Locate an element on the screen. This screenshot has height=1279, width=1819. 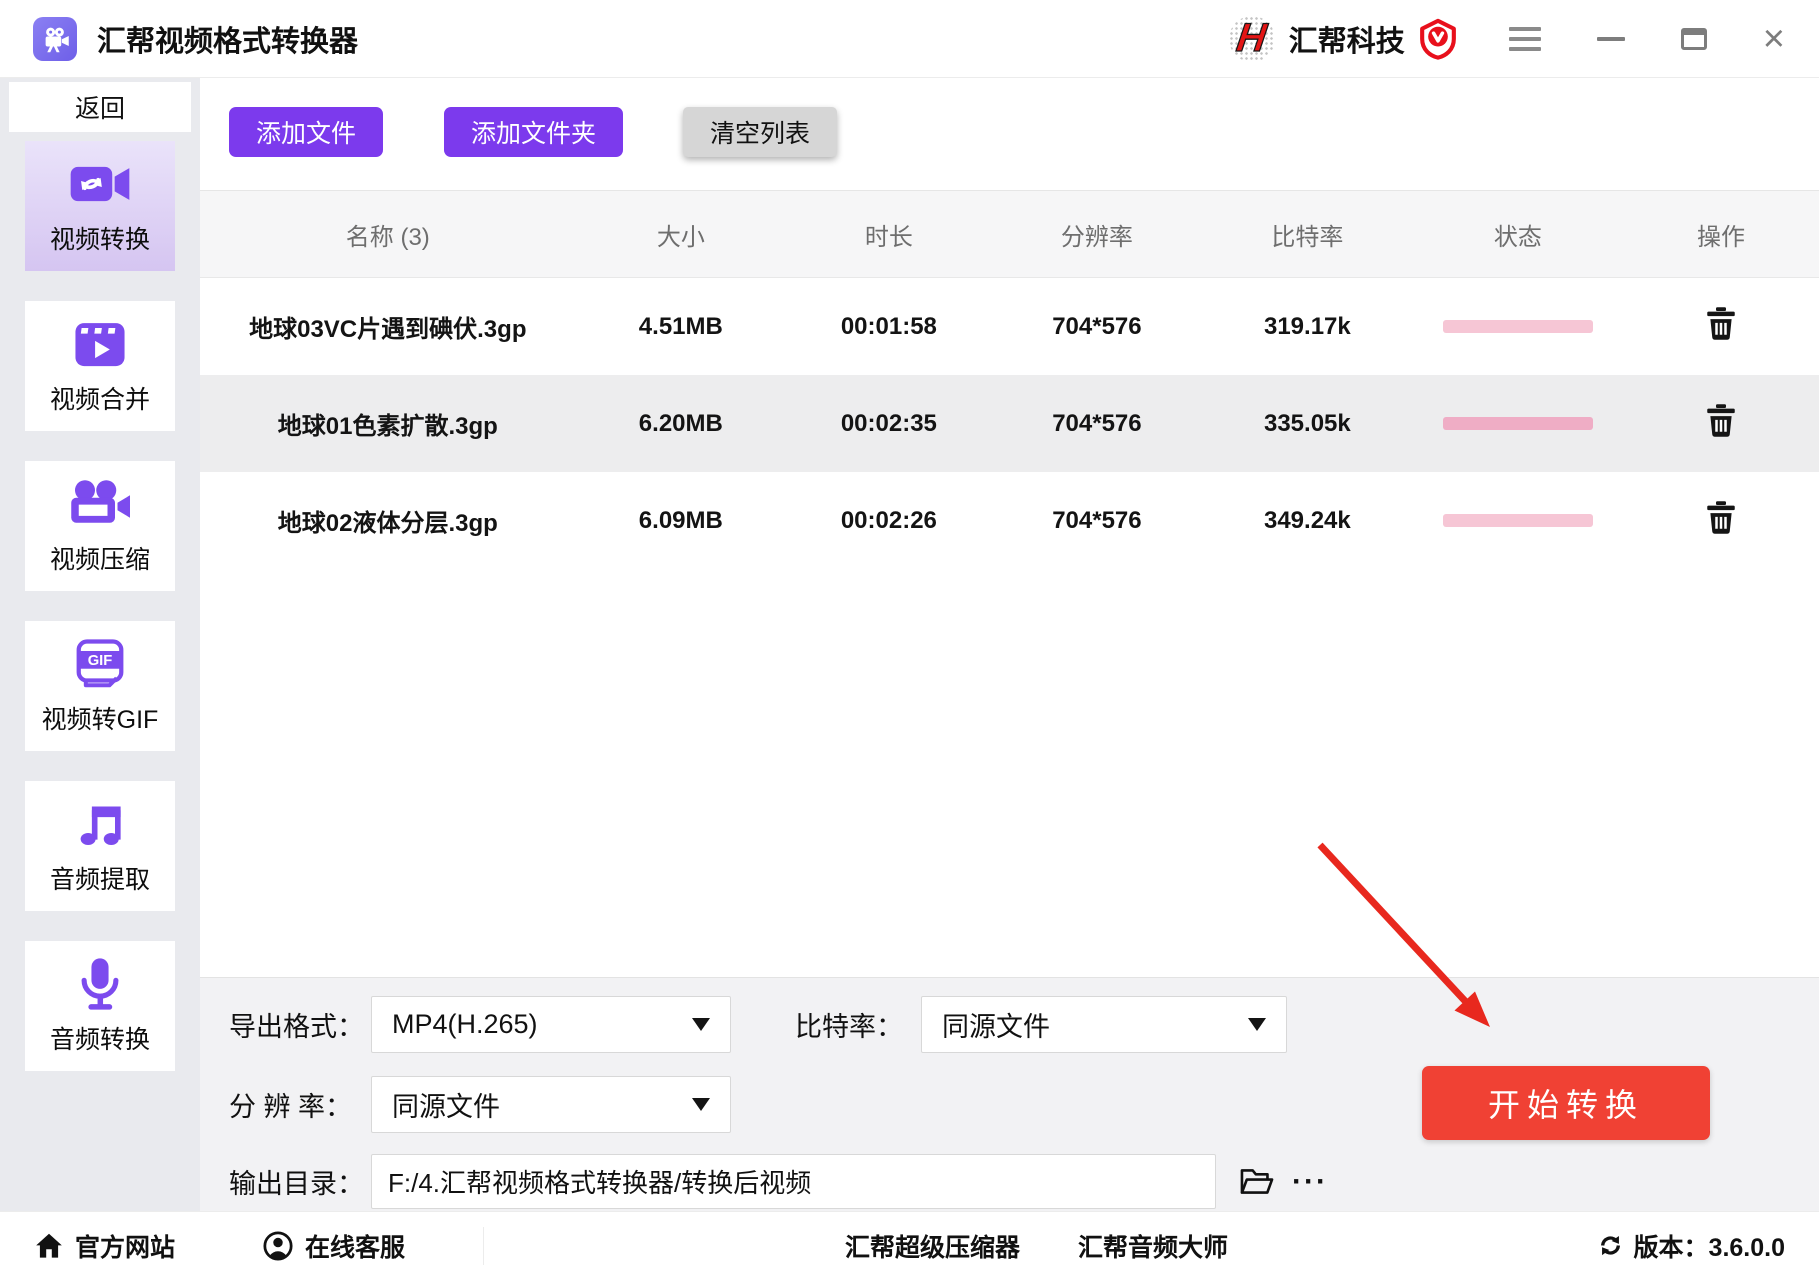
bitrate-value: 同源文件 is located at coordinates (996, 1027).